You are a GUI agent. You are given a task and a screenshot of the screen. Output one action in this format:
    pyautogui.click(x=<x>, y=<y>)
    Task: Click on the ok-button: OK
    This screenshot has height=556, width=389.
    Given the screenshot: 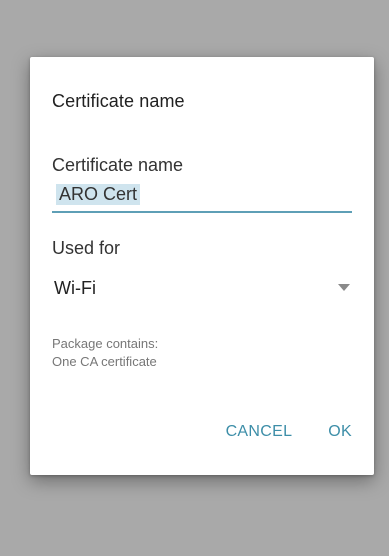 What is the action you would take?
    pyautogui.click(x=340, y=432)
    